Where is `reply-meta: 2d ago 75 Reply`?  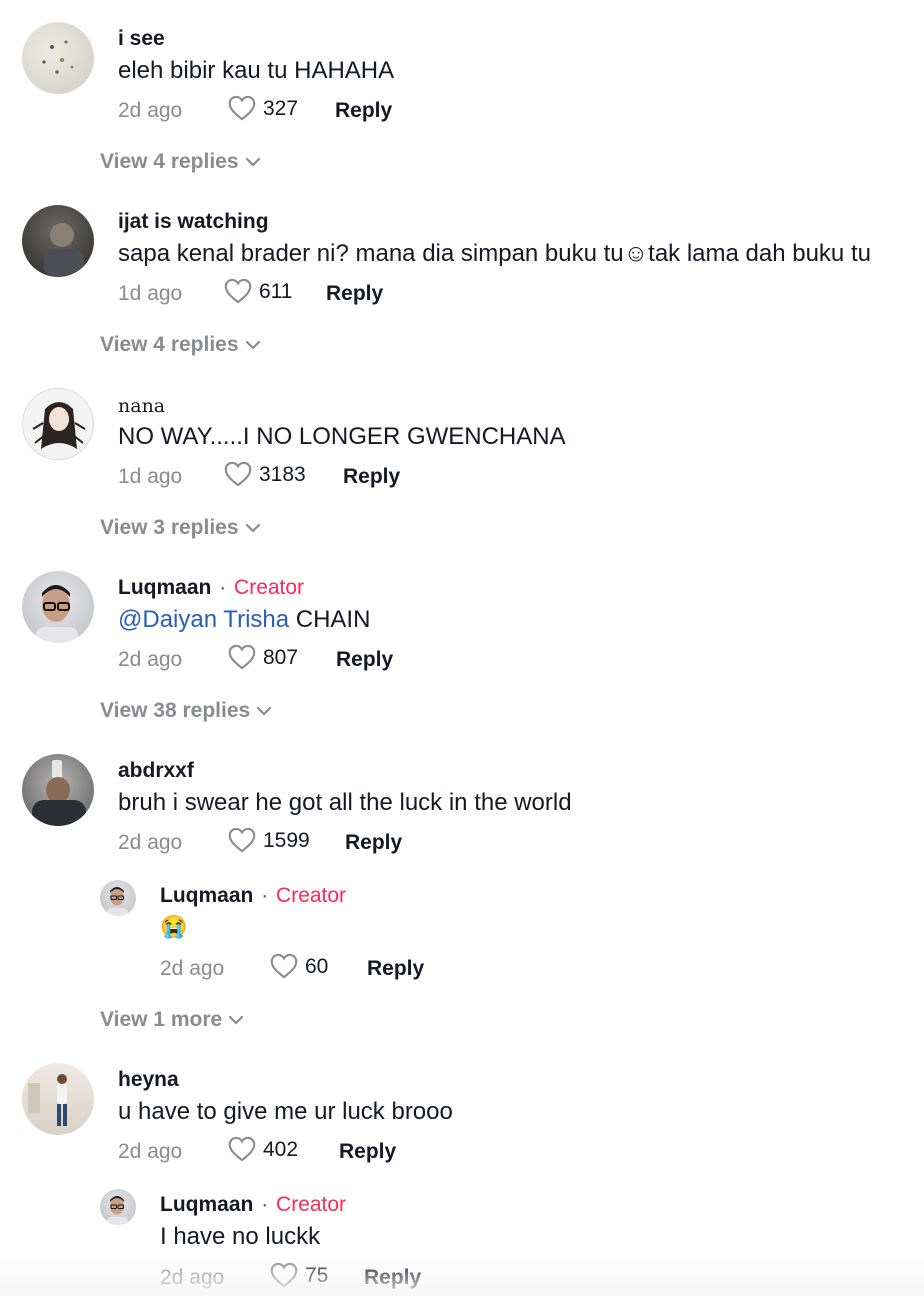
reply-meta: 2d ago 75 Reply is located at coordinates (320, 1278).